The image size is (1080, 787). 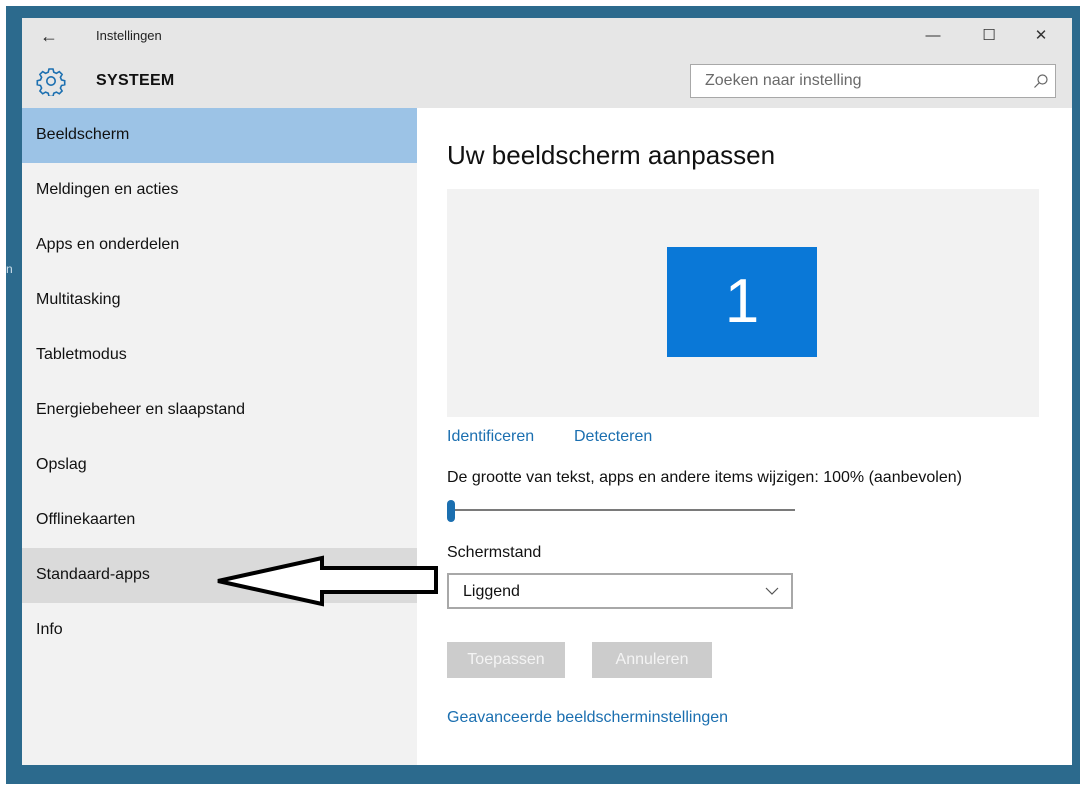 What do you see at coordinates (51, 82) in the screenshot?
I see `gear-icon` at bounding box center [51, 82].